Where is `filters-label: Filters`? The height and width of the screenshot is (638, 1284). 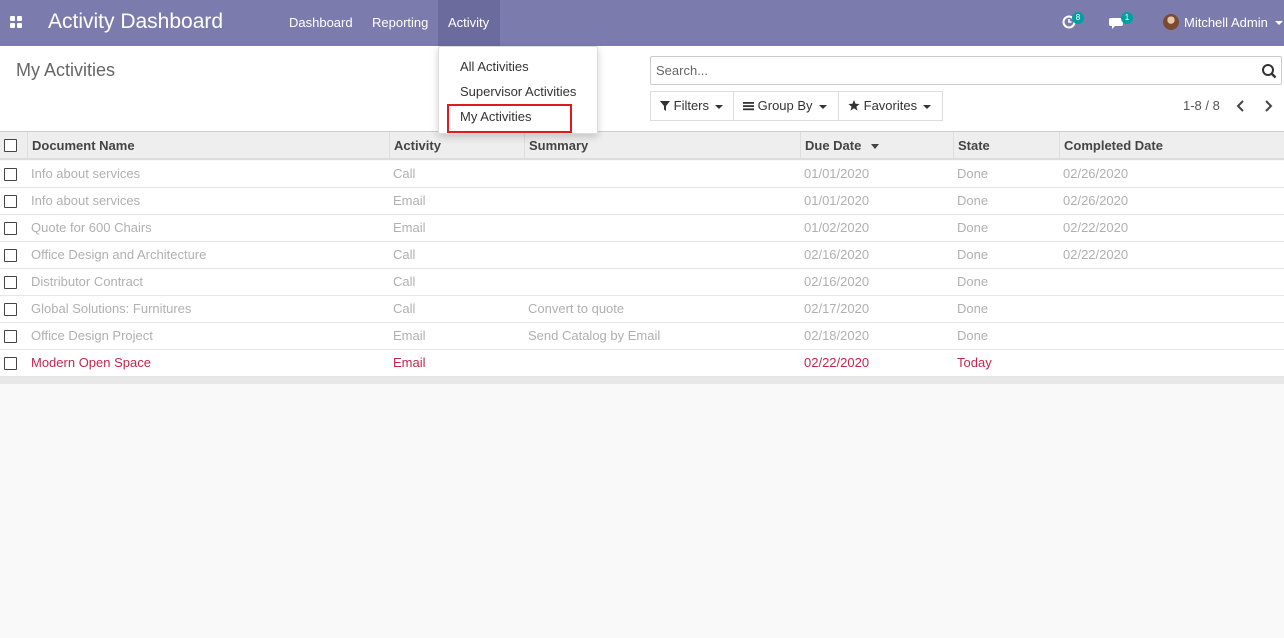
filters-label: Filters is located at coordinates (691, 105).